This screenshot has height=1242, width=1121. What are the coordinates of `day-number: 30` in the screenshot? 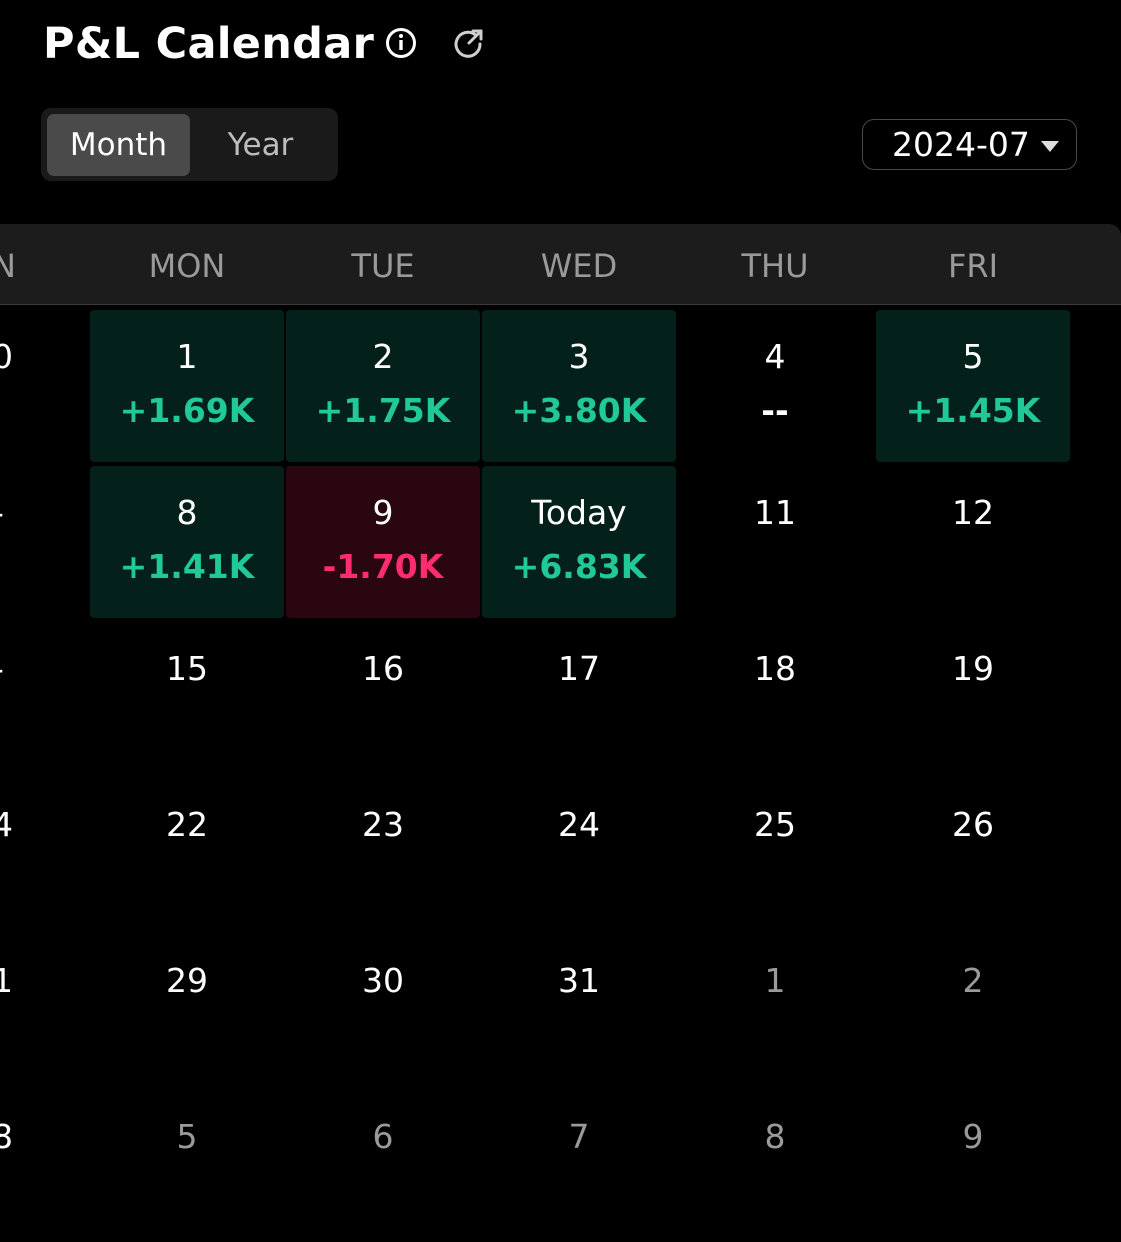 It's located at (383, 980).